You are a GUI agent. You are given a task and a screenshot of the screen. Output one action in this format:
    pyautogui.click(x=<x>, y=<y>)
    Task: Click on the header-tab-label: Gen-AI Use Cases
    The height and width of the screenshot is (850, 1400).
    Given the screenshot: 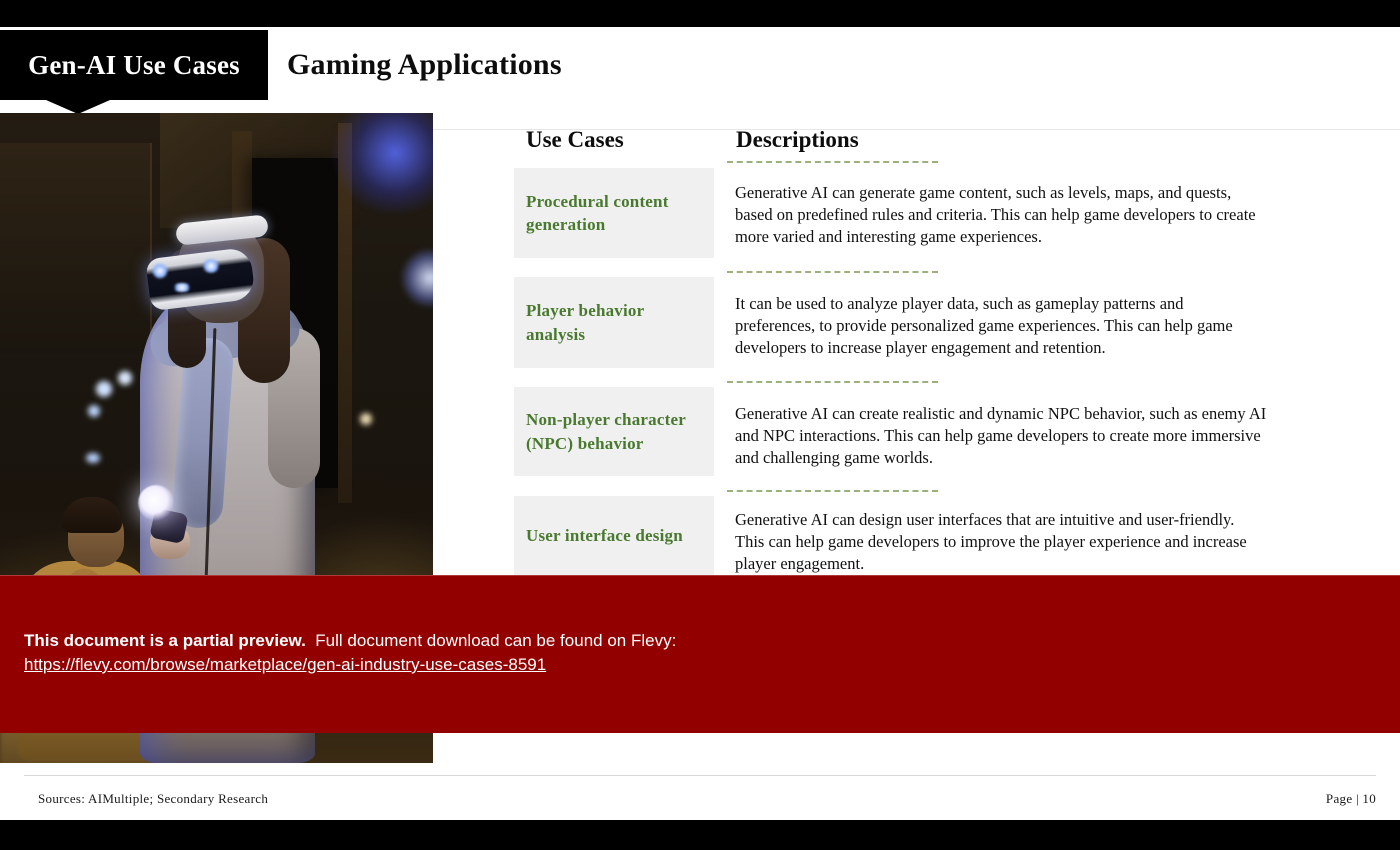 What is the action you would take?
    pyautogui.click(x=134, y=64)
    